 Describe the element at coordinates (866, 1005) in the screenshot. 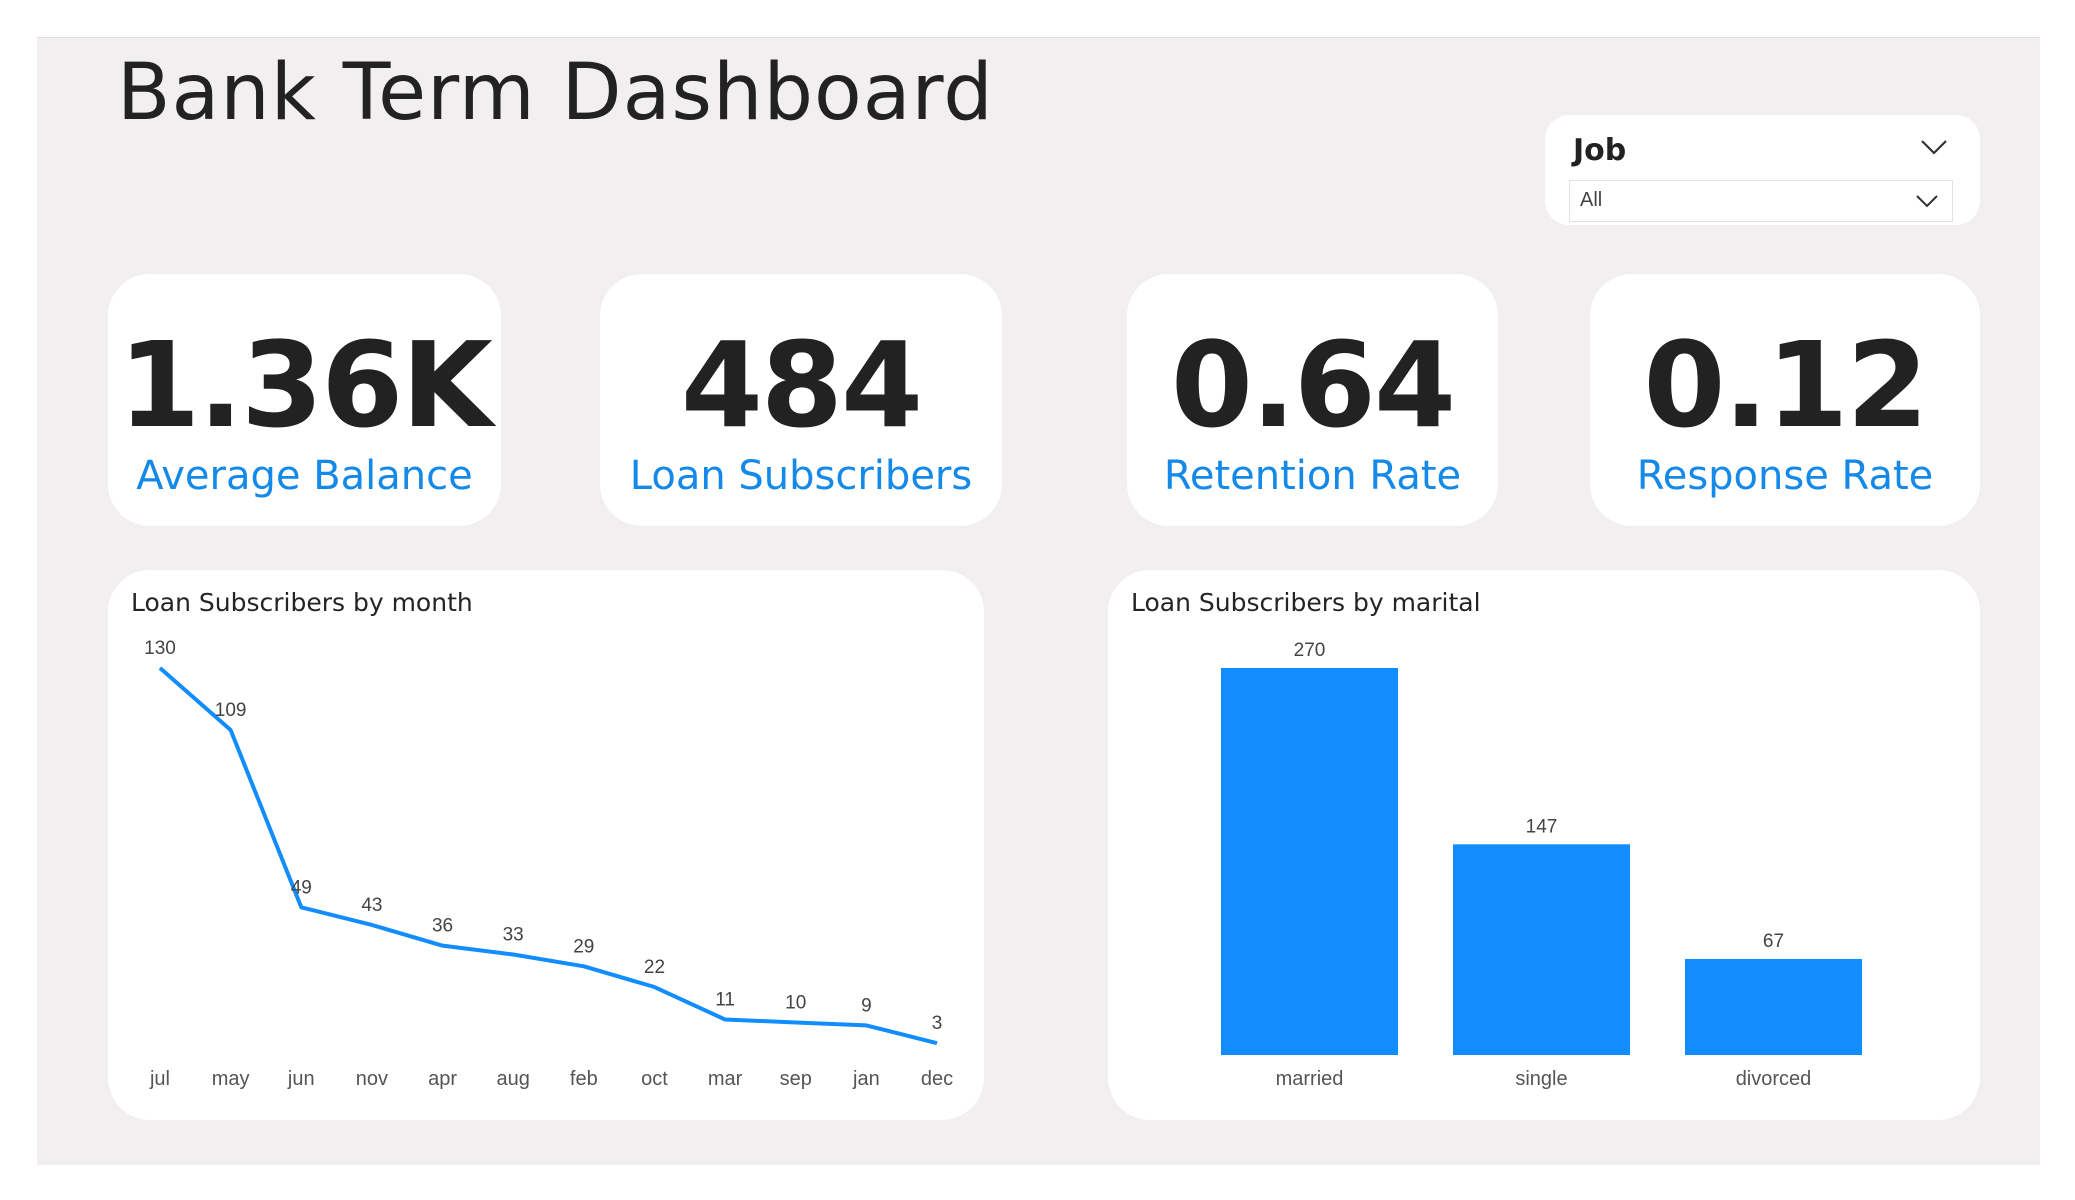

I see `data-label: 9` at that location.